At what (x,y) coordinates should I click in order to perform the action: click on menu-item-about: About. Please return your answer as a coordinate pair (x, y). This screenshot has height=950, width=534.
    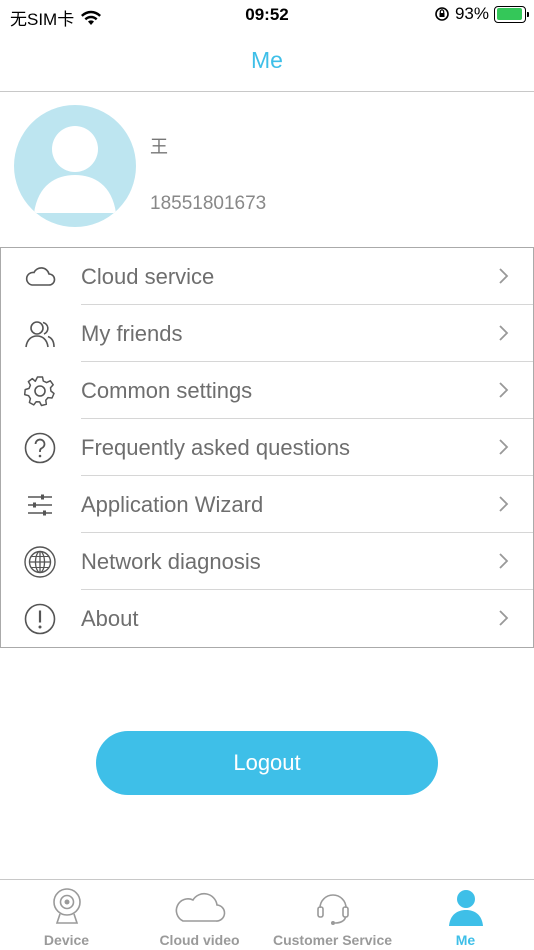
    Looking at the image, I should click on (267, 618).